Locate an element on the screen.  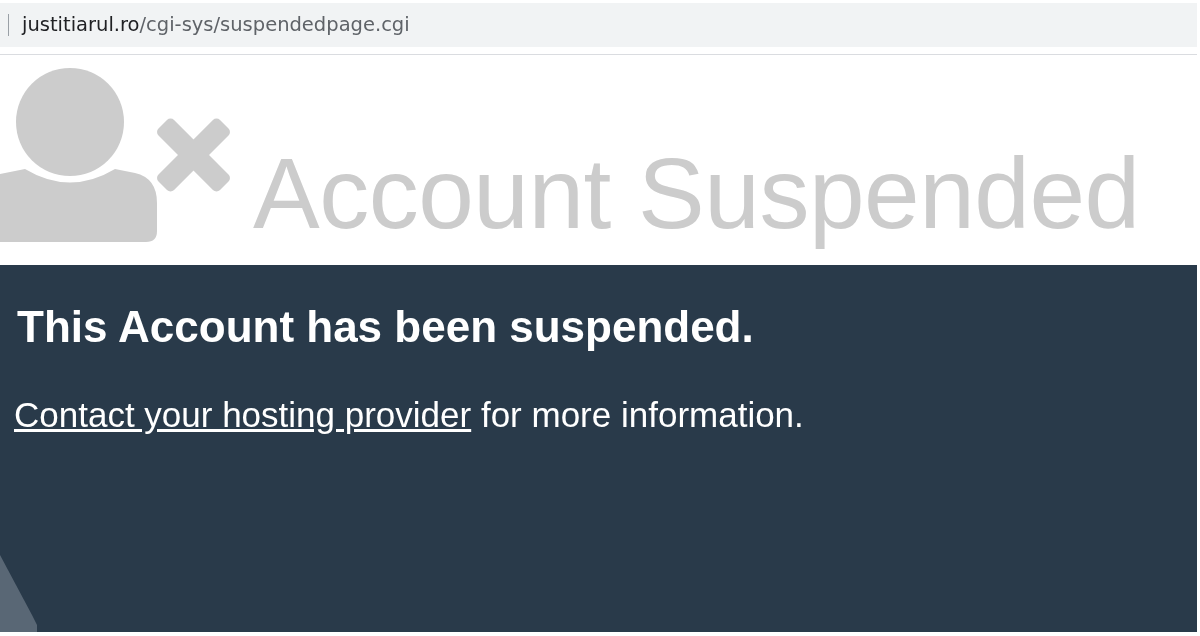
info-text: Contact your hosting provider for more information. is located at coordinates (409, 414).